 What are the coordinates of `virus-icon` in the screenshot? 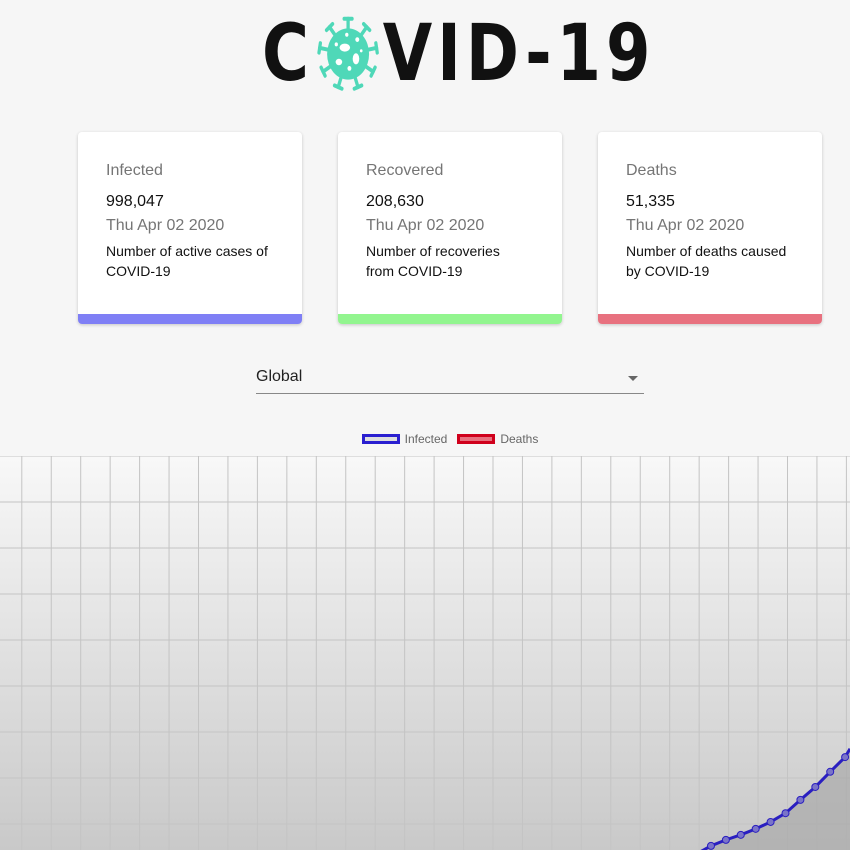 It's located at (348, 53).